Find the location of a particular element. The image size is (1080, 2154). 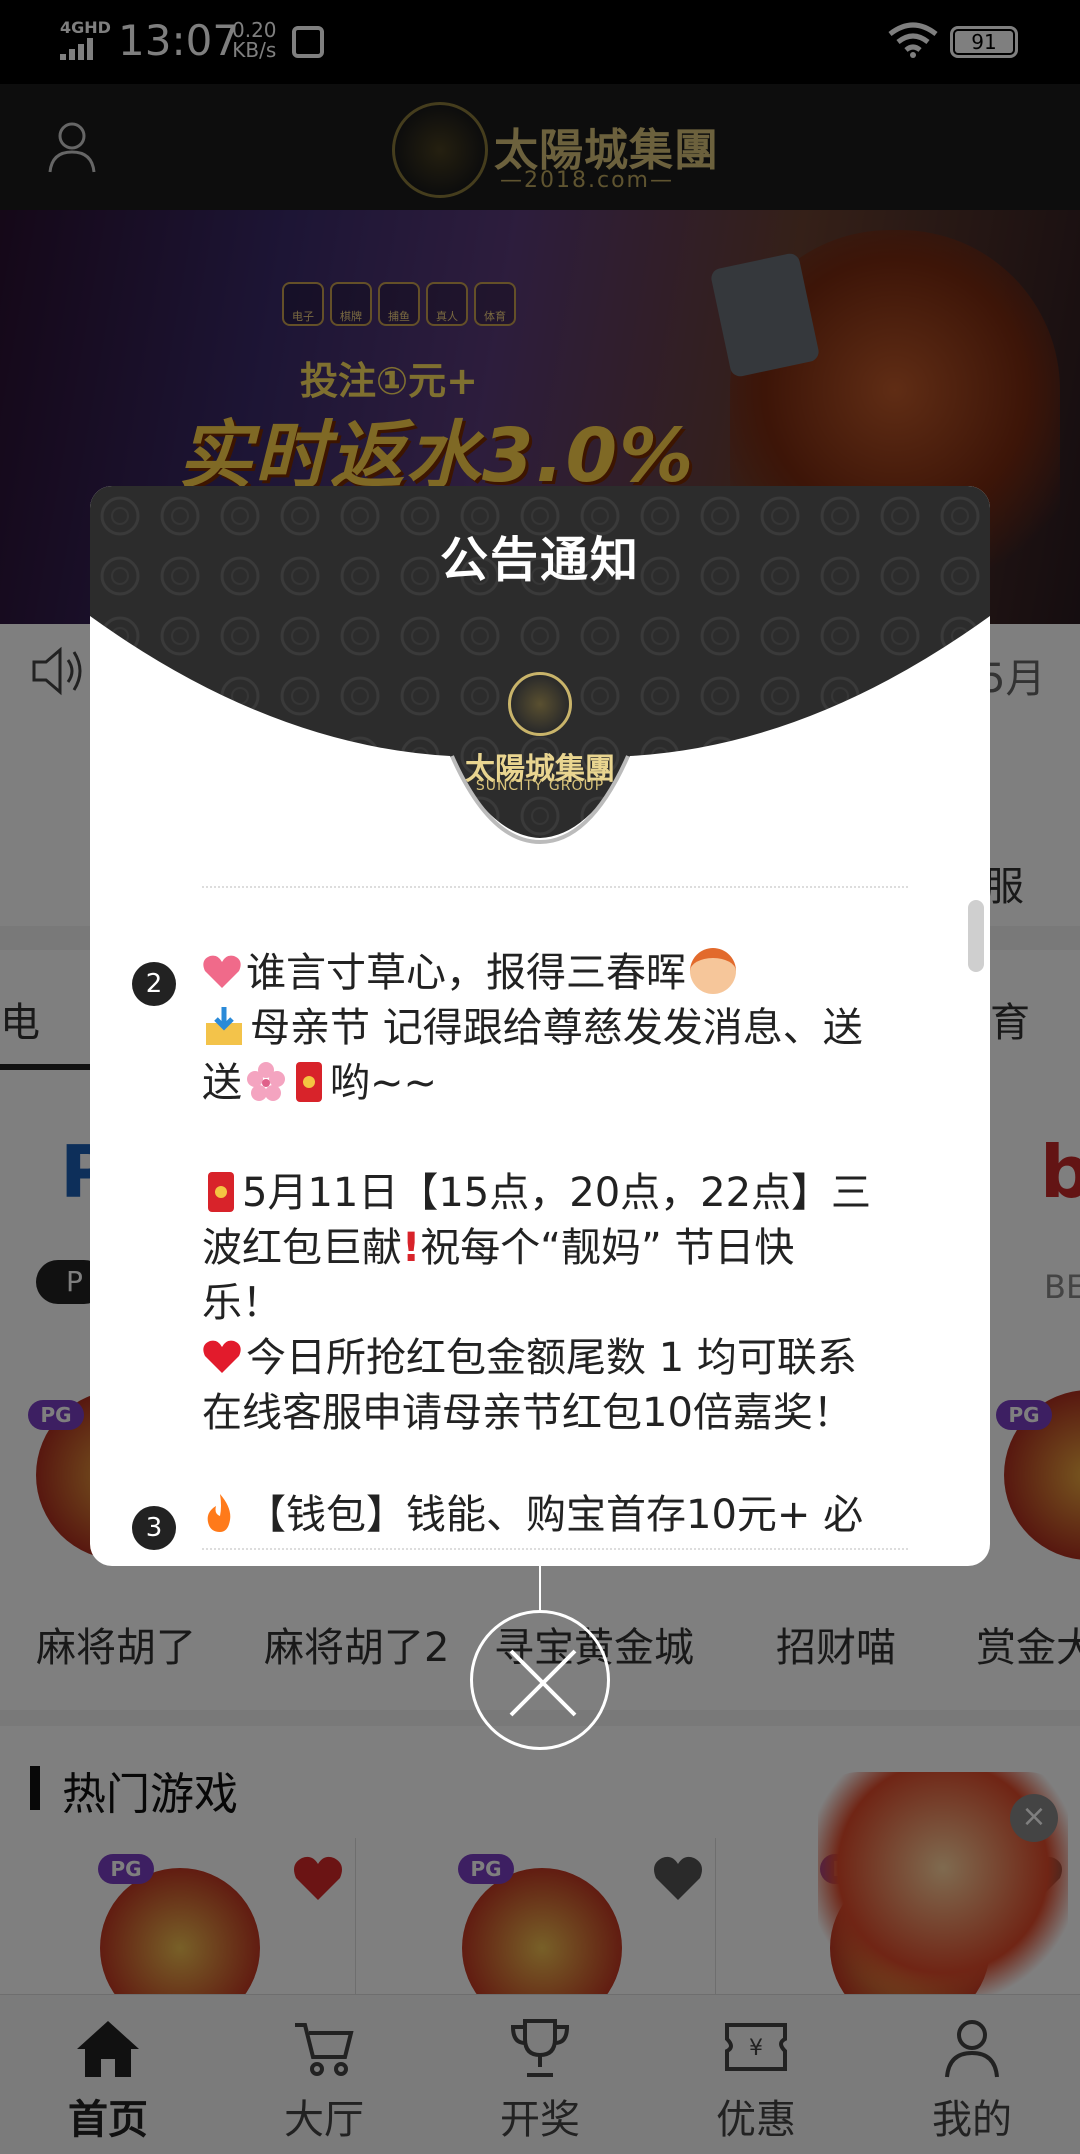

item-line: 5月11日【15点，20点，22点】三 is located at coordinates (557, 1193).